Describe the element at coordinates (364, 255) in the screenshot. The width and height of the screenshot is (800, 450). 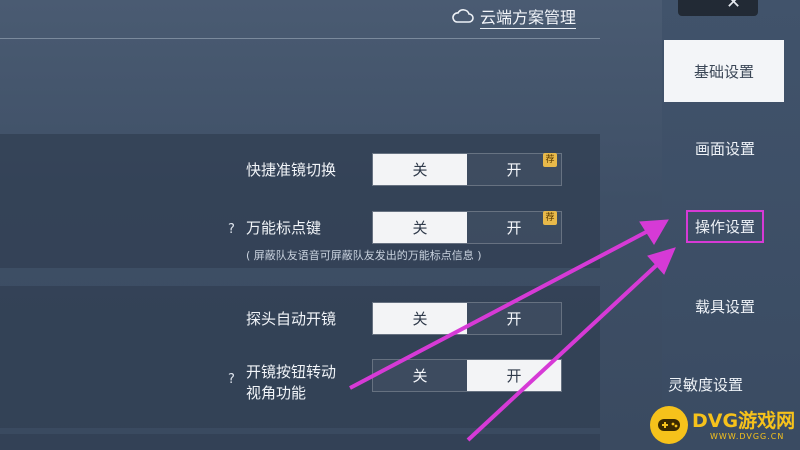
I see `universal-marker-hint: ( 屏蔽队友语音可屏蔽队友发出的万能标点信息 )` at that location.